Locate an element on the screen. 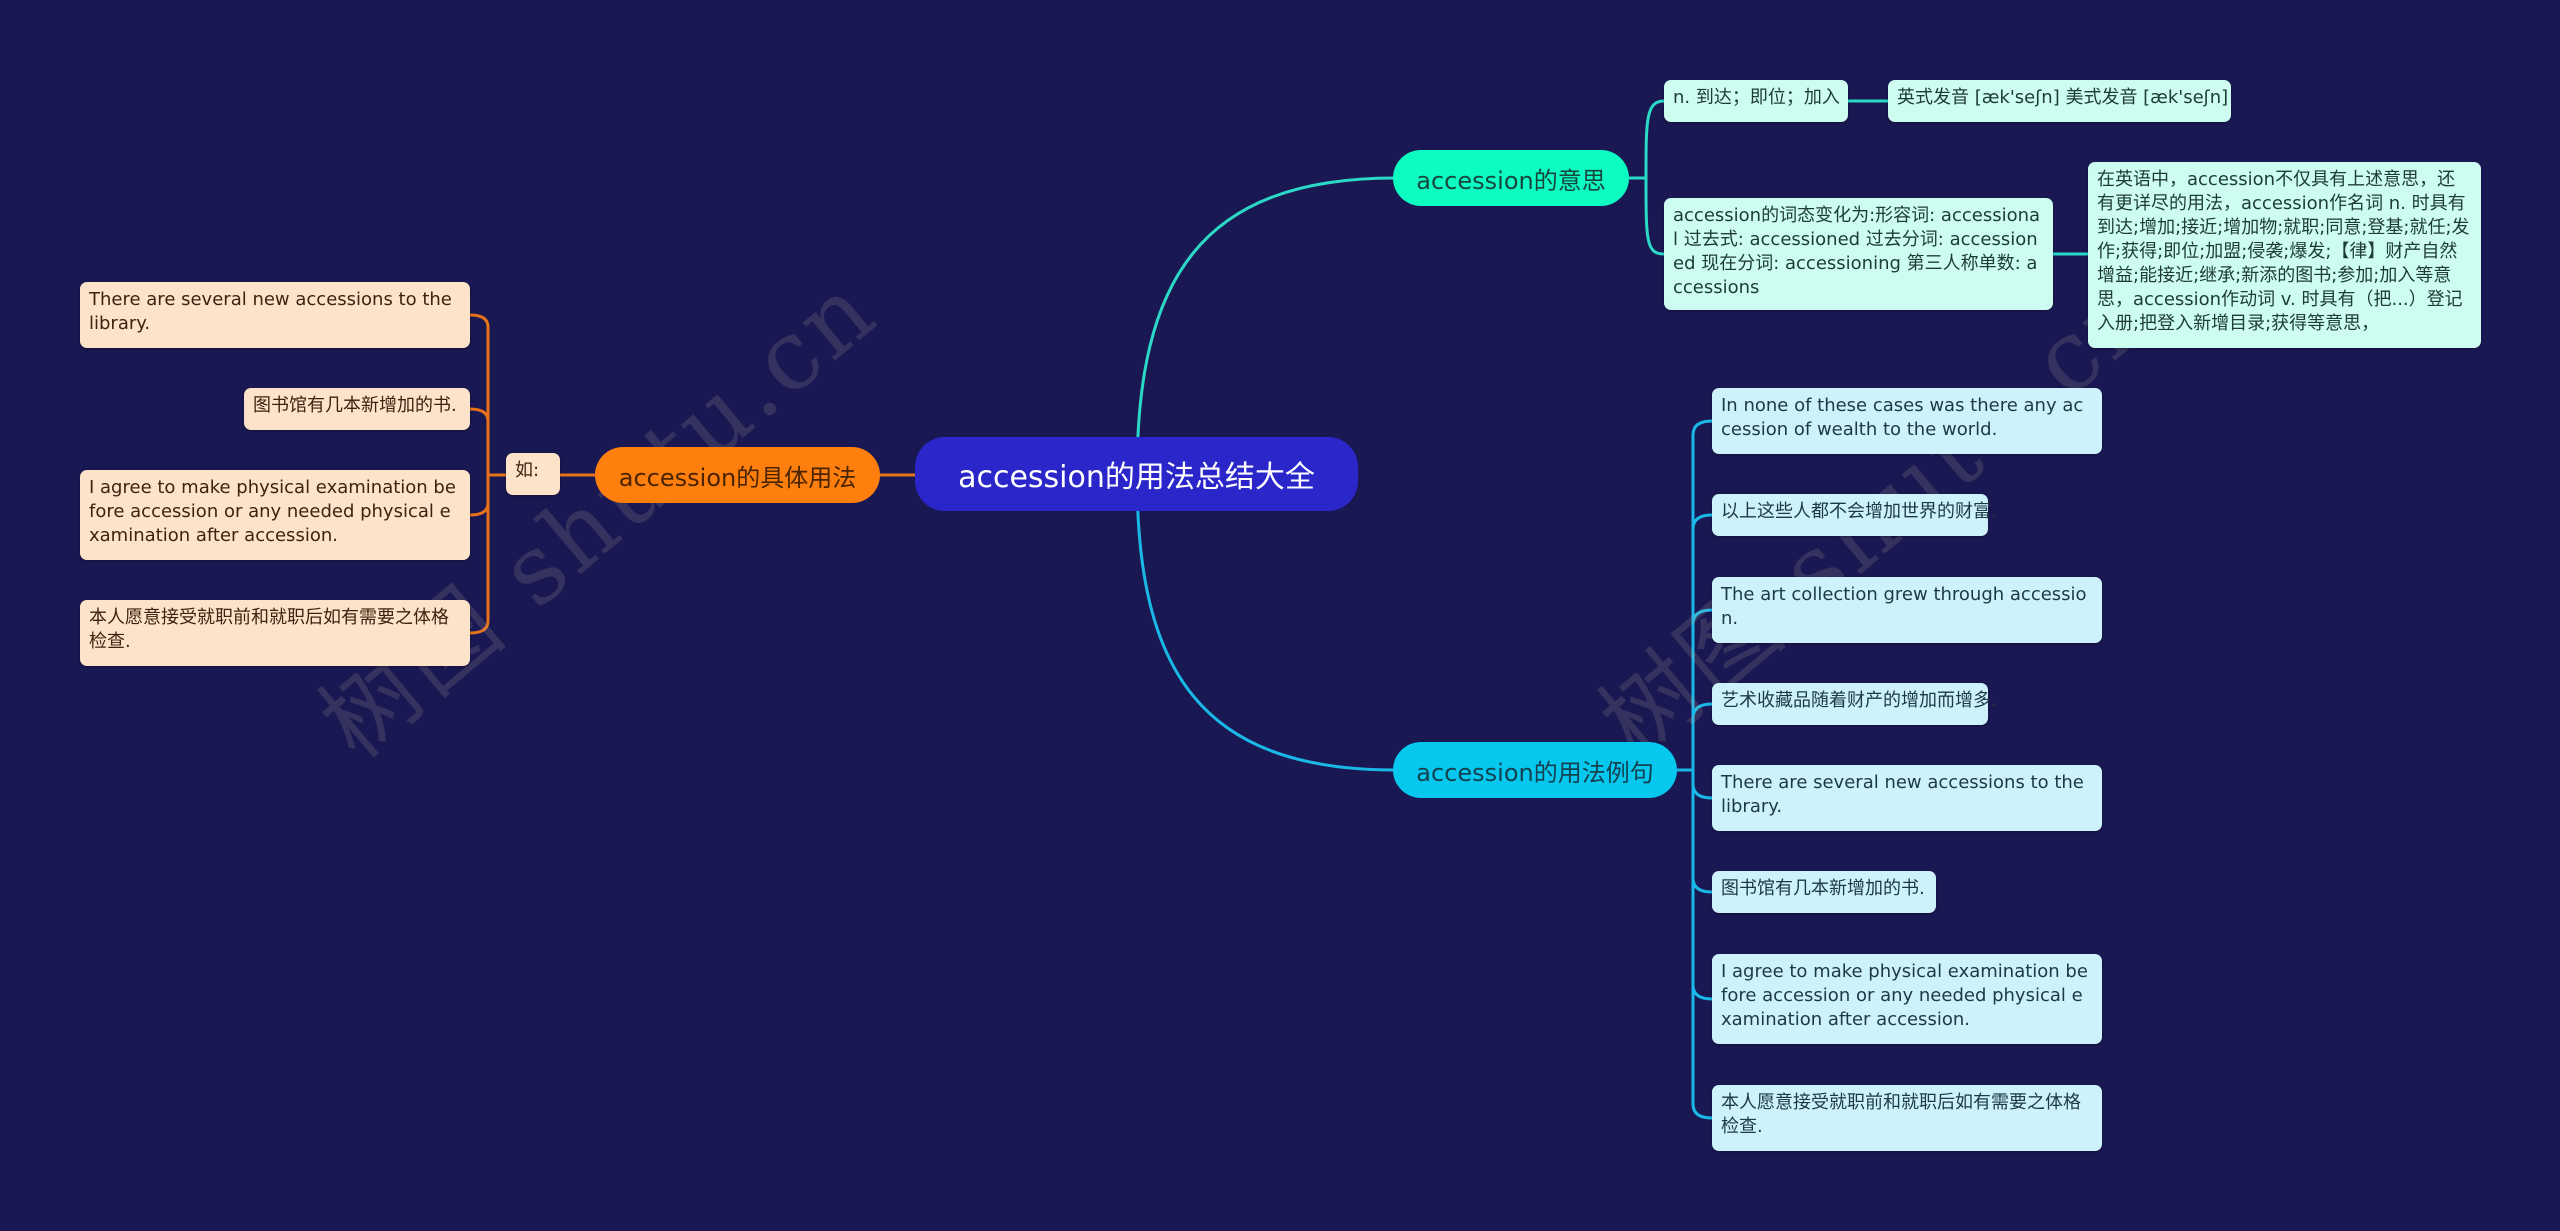 The width and height of the screenshot is (2560, 1231). example-sentence-text: 本人愿意接受就职前和就职后如有需要之体格检查. is located at coordinates (1901, 1114).